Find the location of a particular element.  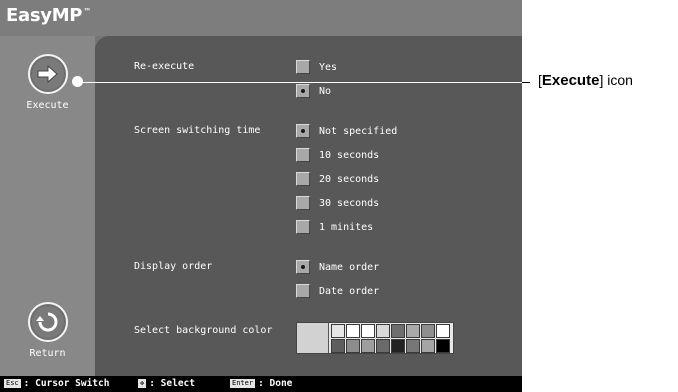

arrow-keys-icon: ✥ is located at coordinates (142, 383).